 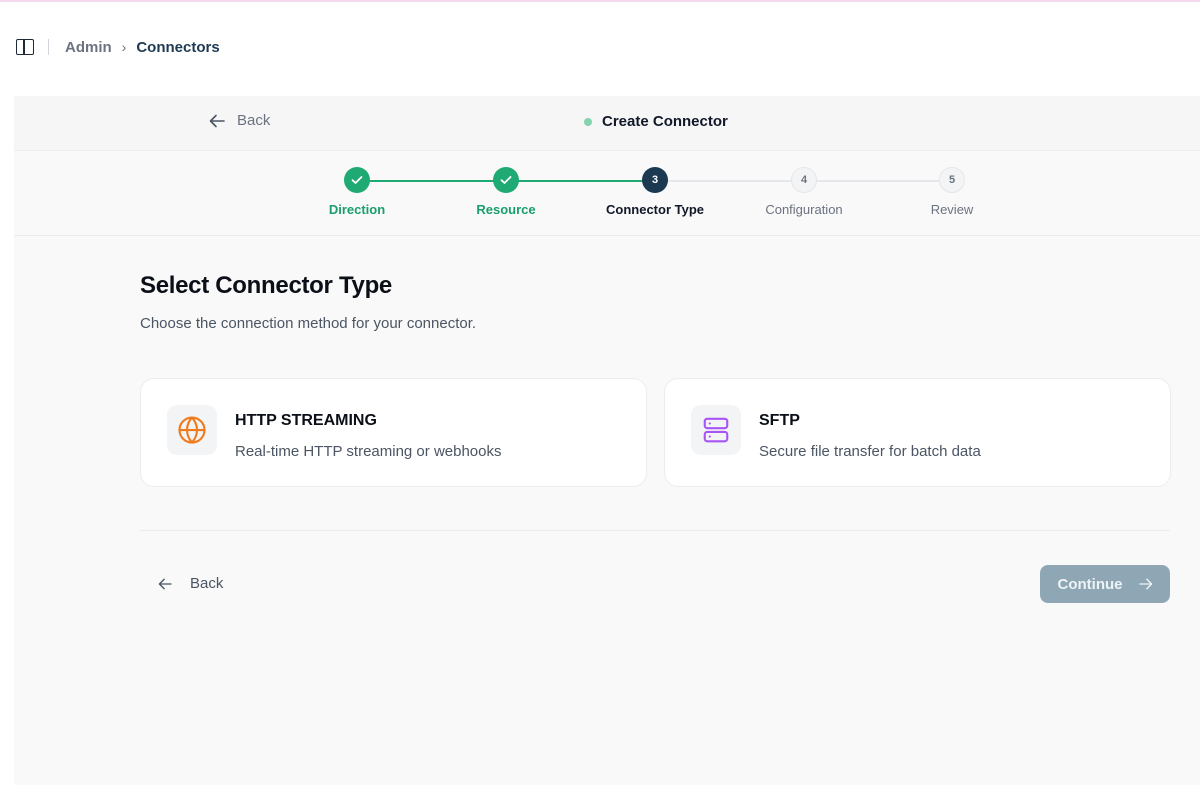 What do you see at coordinates (952, 209) in the screenshot?
I see `step-label: Review` at bounding box center [952, 209].